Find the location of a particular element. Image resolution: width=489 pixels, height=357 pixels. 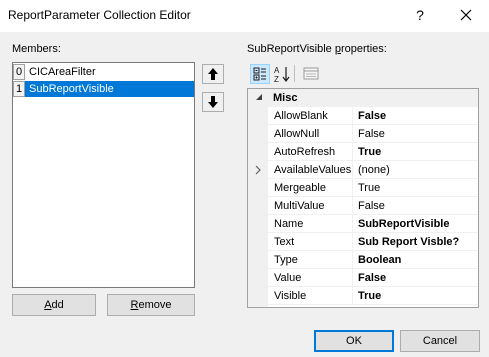

close-button is located at coordinates (466, 16).